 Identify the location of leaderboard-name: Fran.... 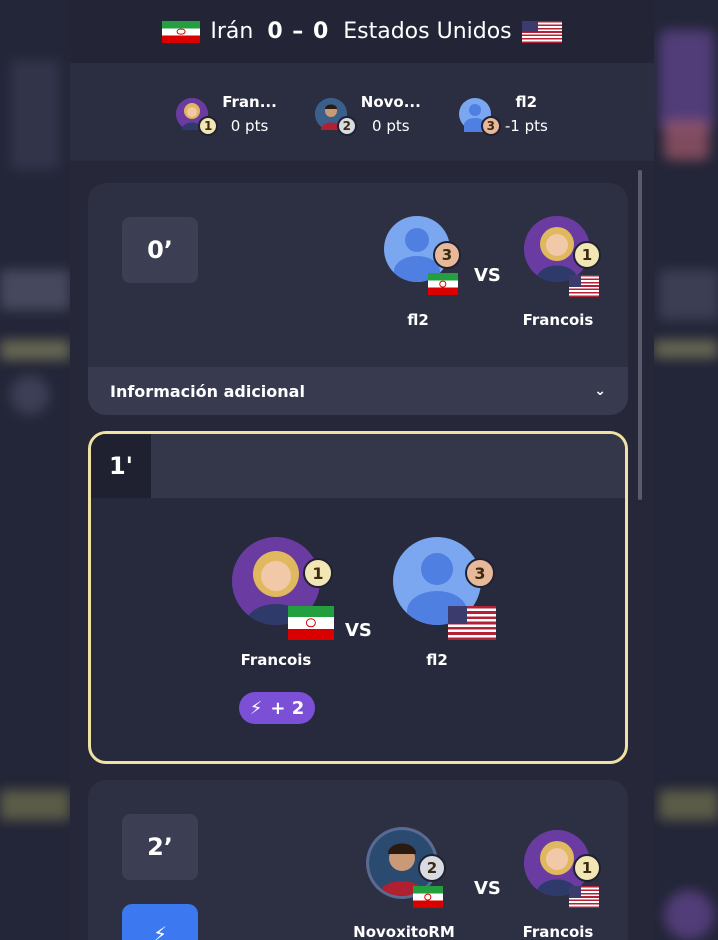
(249, 102).